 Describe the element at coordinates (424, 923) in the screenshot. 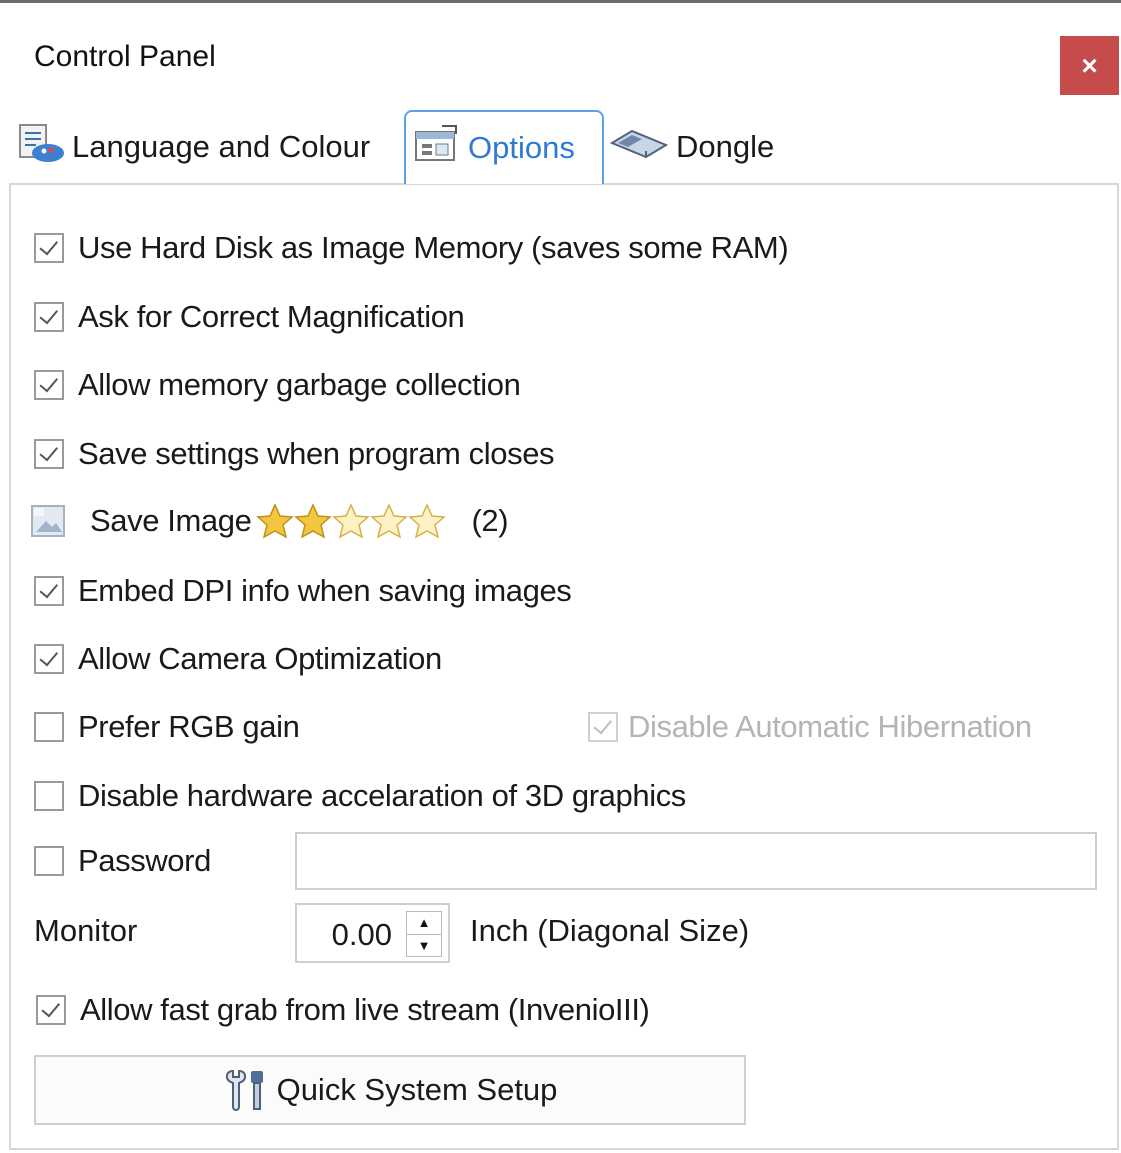

I see `increment-icon: ▲` at that location.